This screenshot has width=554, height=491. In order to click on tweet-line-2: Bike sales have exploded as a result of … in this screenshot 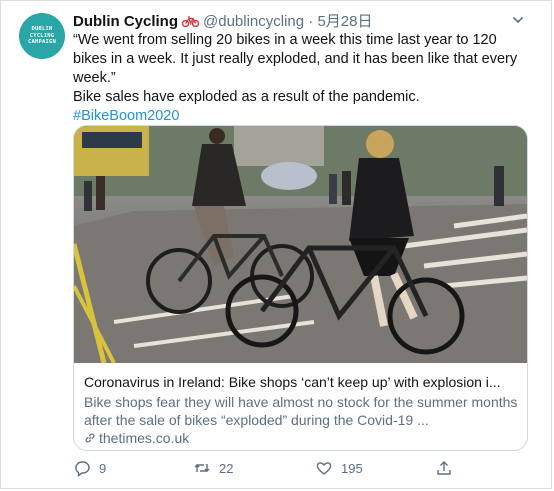, I will do `click(246, 97)`.